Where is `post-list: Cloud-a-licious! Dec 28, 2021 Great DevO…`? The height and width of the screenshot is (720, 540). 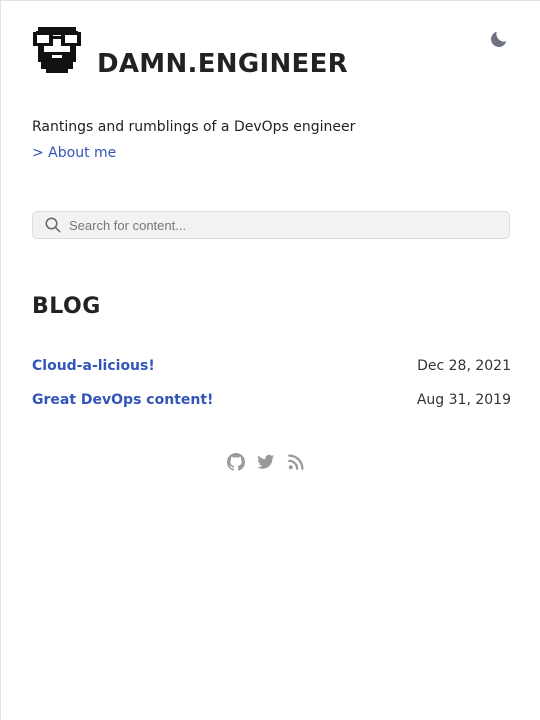
post-list: Cloud-a-licious! Dec 28, 2021 Great DevO… is located at coordinates (271, 390).